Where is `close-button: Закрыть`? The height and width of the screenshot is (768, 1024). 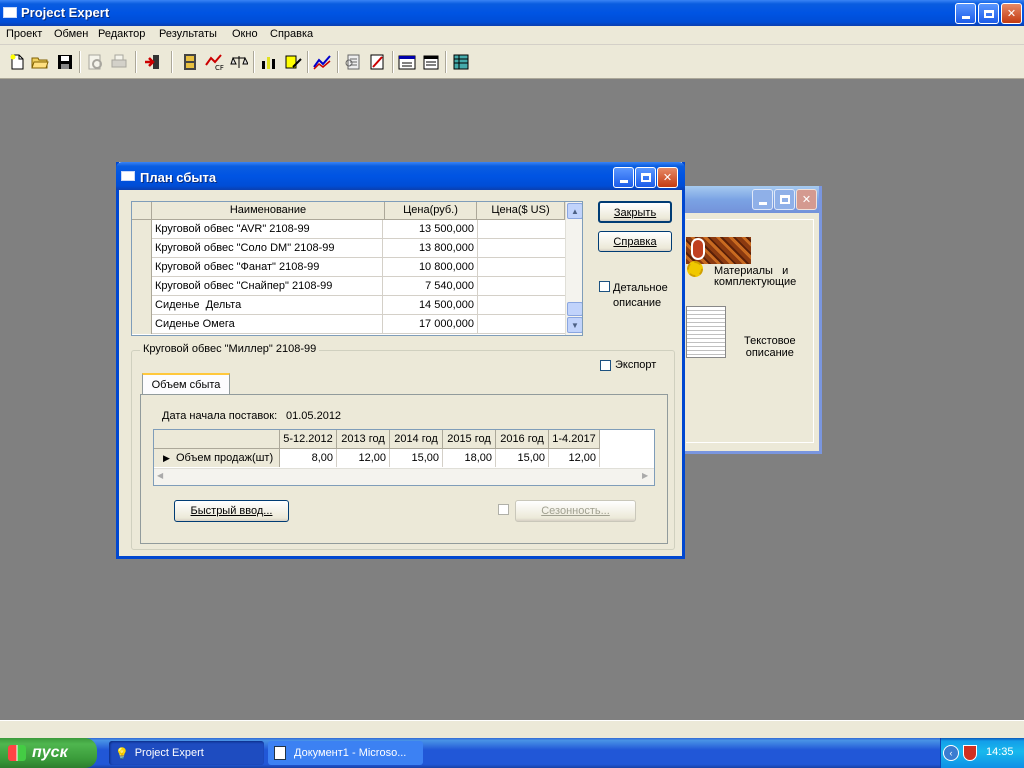 close-button: Закрыть is located at coordinates (635, 212).